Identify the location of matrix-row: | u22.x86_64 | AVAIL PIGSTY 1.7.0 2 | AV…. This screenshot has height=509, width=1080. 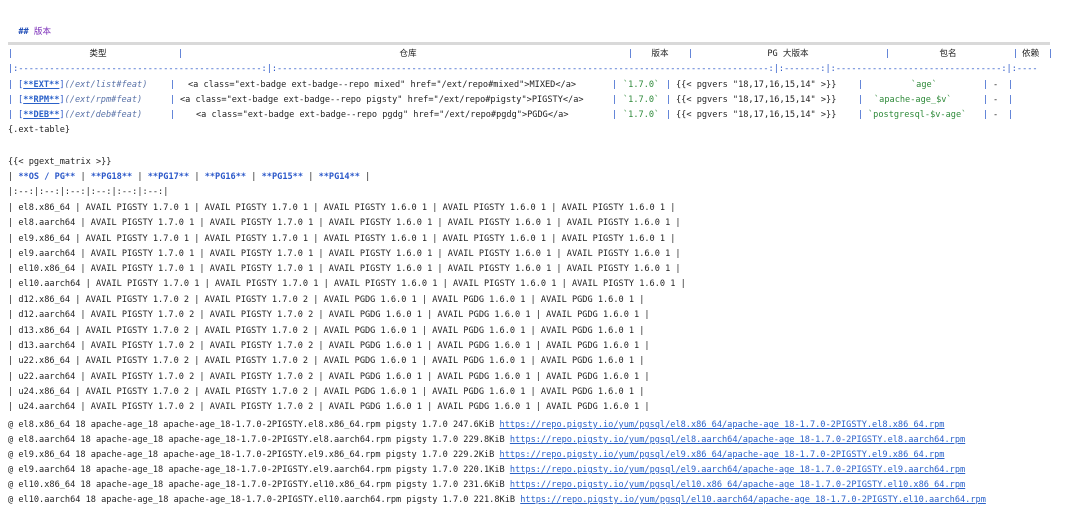
(326, 361).